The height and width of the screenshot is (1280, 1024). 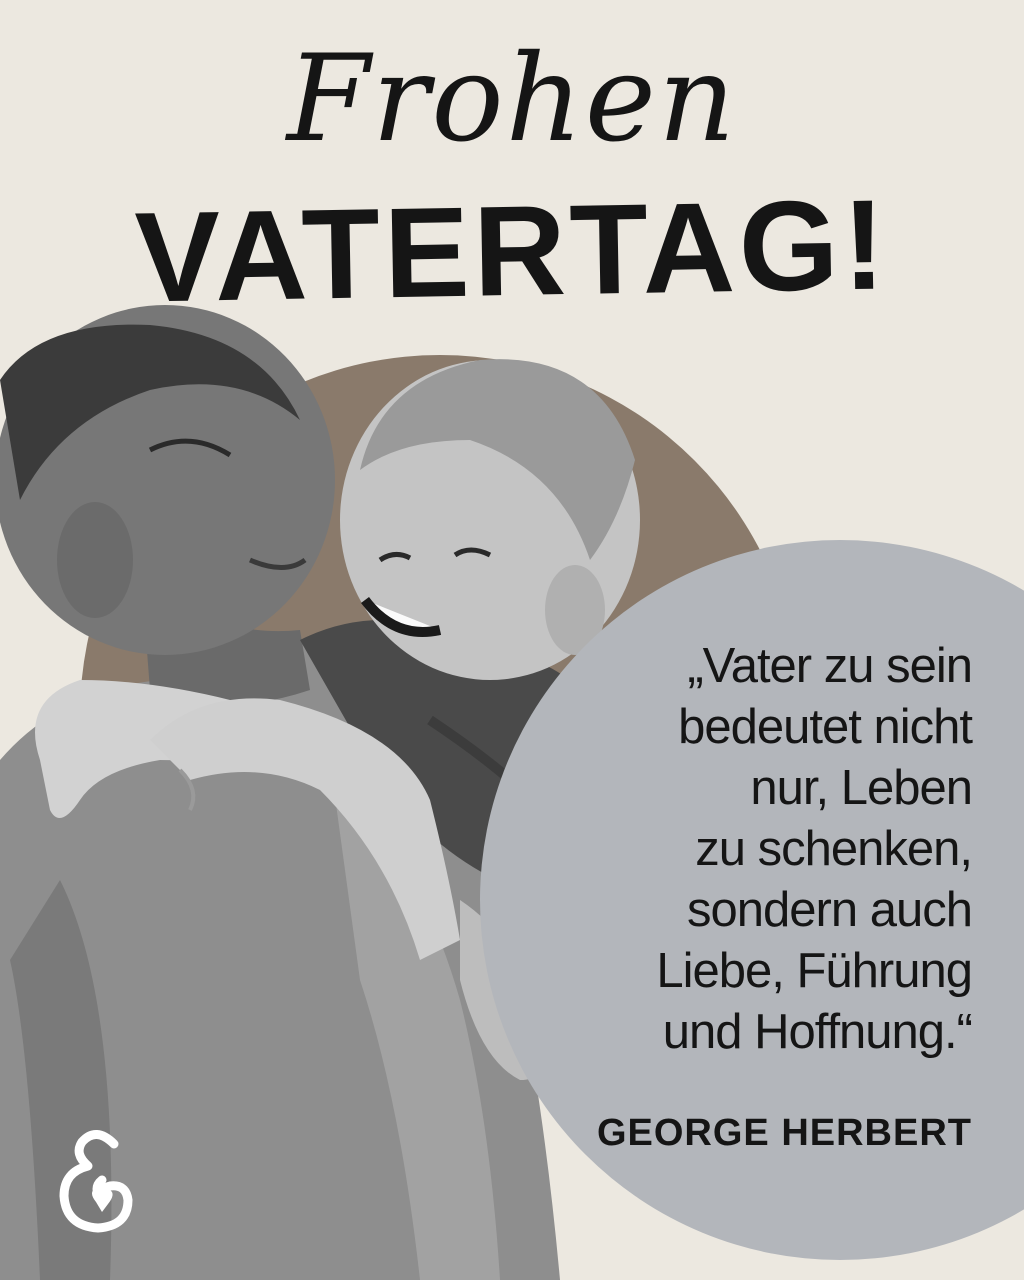 What do you see at coordinates (512, 251) in the screenshot?
I see `title-main-line: VATERTAG!` at bounding box center [512, 251].